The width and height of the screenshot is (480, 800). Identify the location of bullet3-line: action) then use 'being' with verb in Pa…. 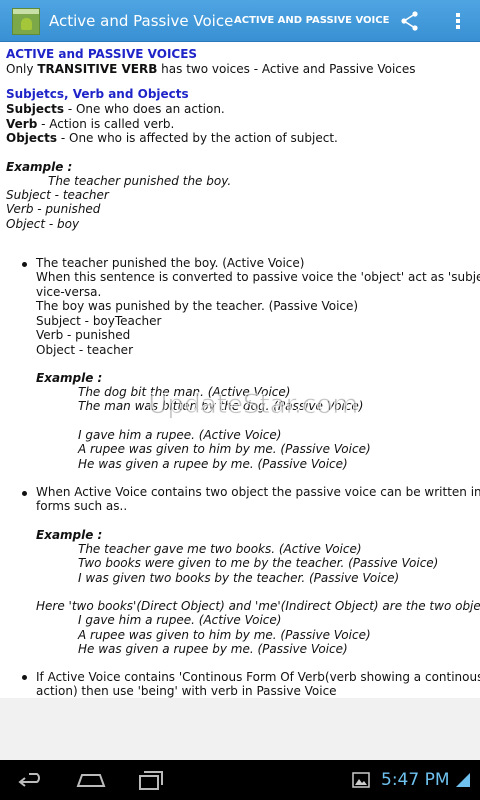
(186, 691).